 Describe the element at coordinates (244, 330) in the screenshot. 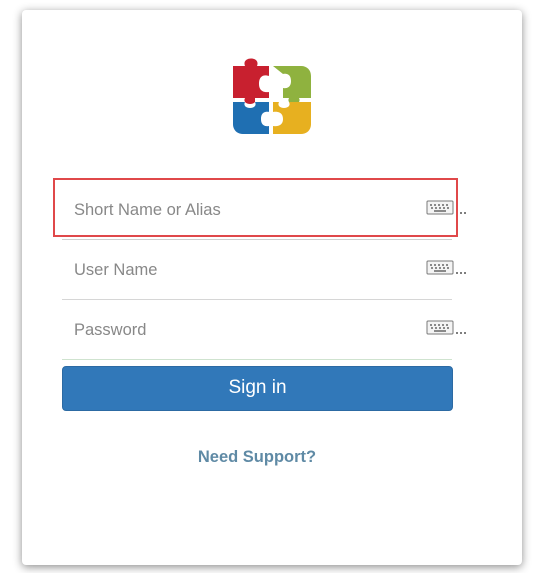

I see `password-input` at that location.